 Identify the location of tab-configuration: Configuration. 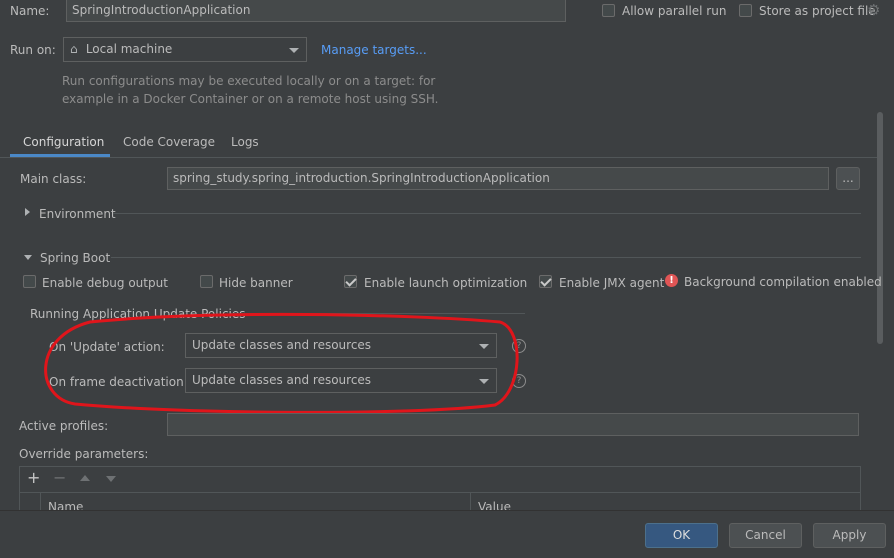
(63, 142).